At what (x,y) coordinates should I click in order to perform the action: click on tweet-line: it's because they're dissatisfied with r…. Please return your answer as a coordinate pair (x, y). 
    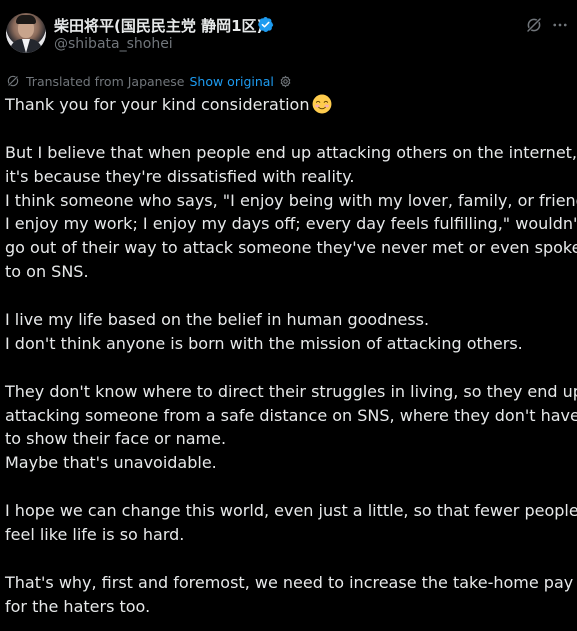
    Looking at the image, I should click on (180, 176).